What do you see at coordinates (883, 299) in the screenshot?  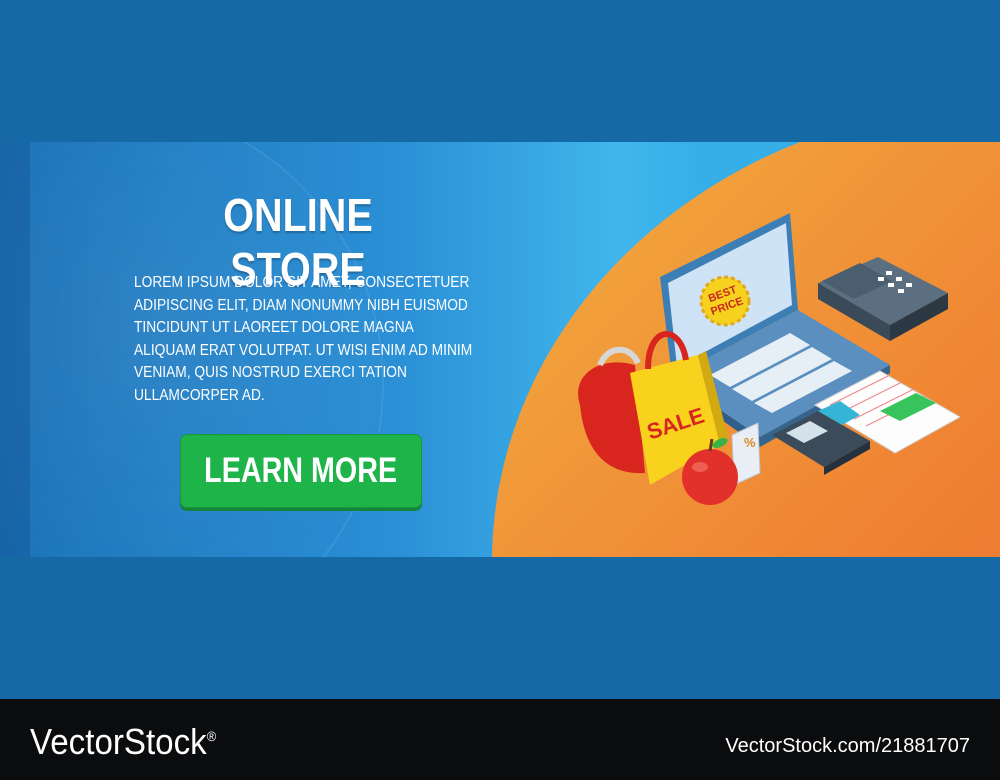 I see `telephone-icon` at bounding box center [883, 299].